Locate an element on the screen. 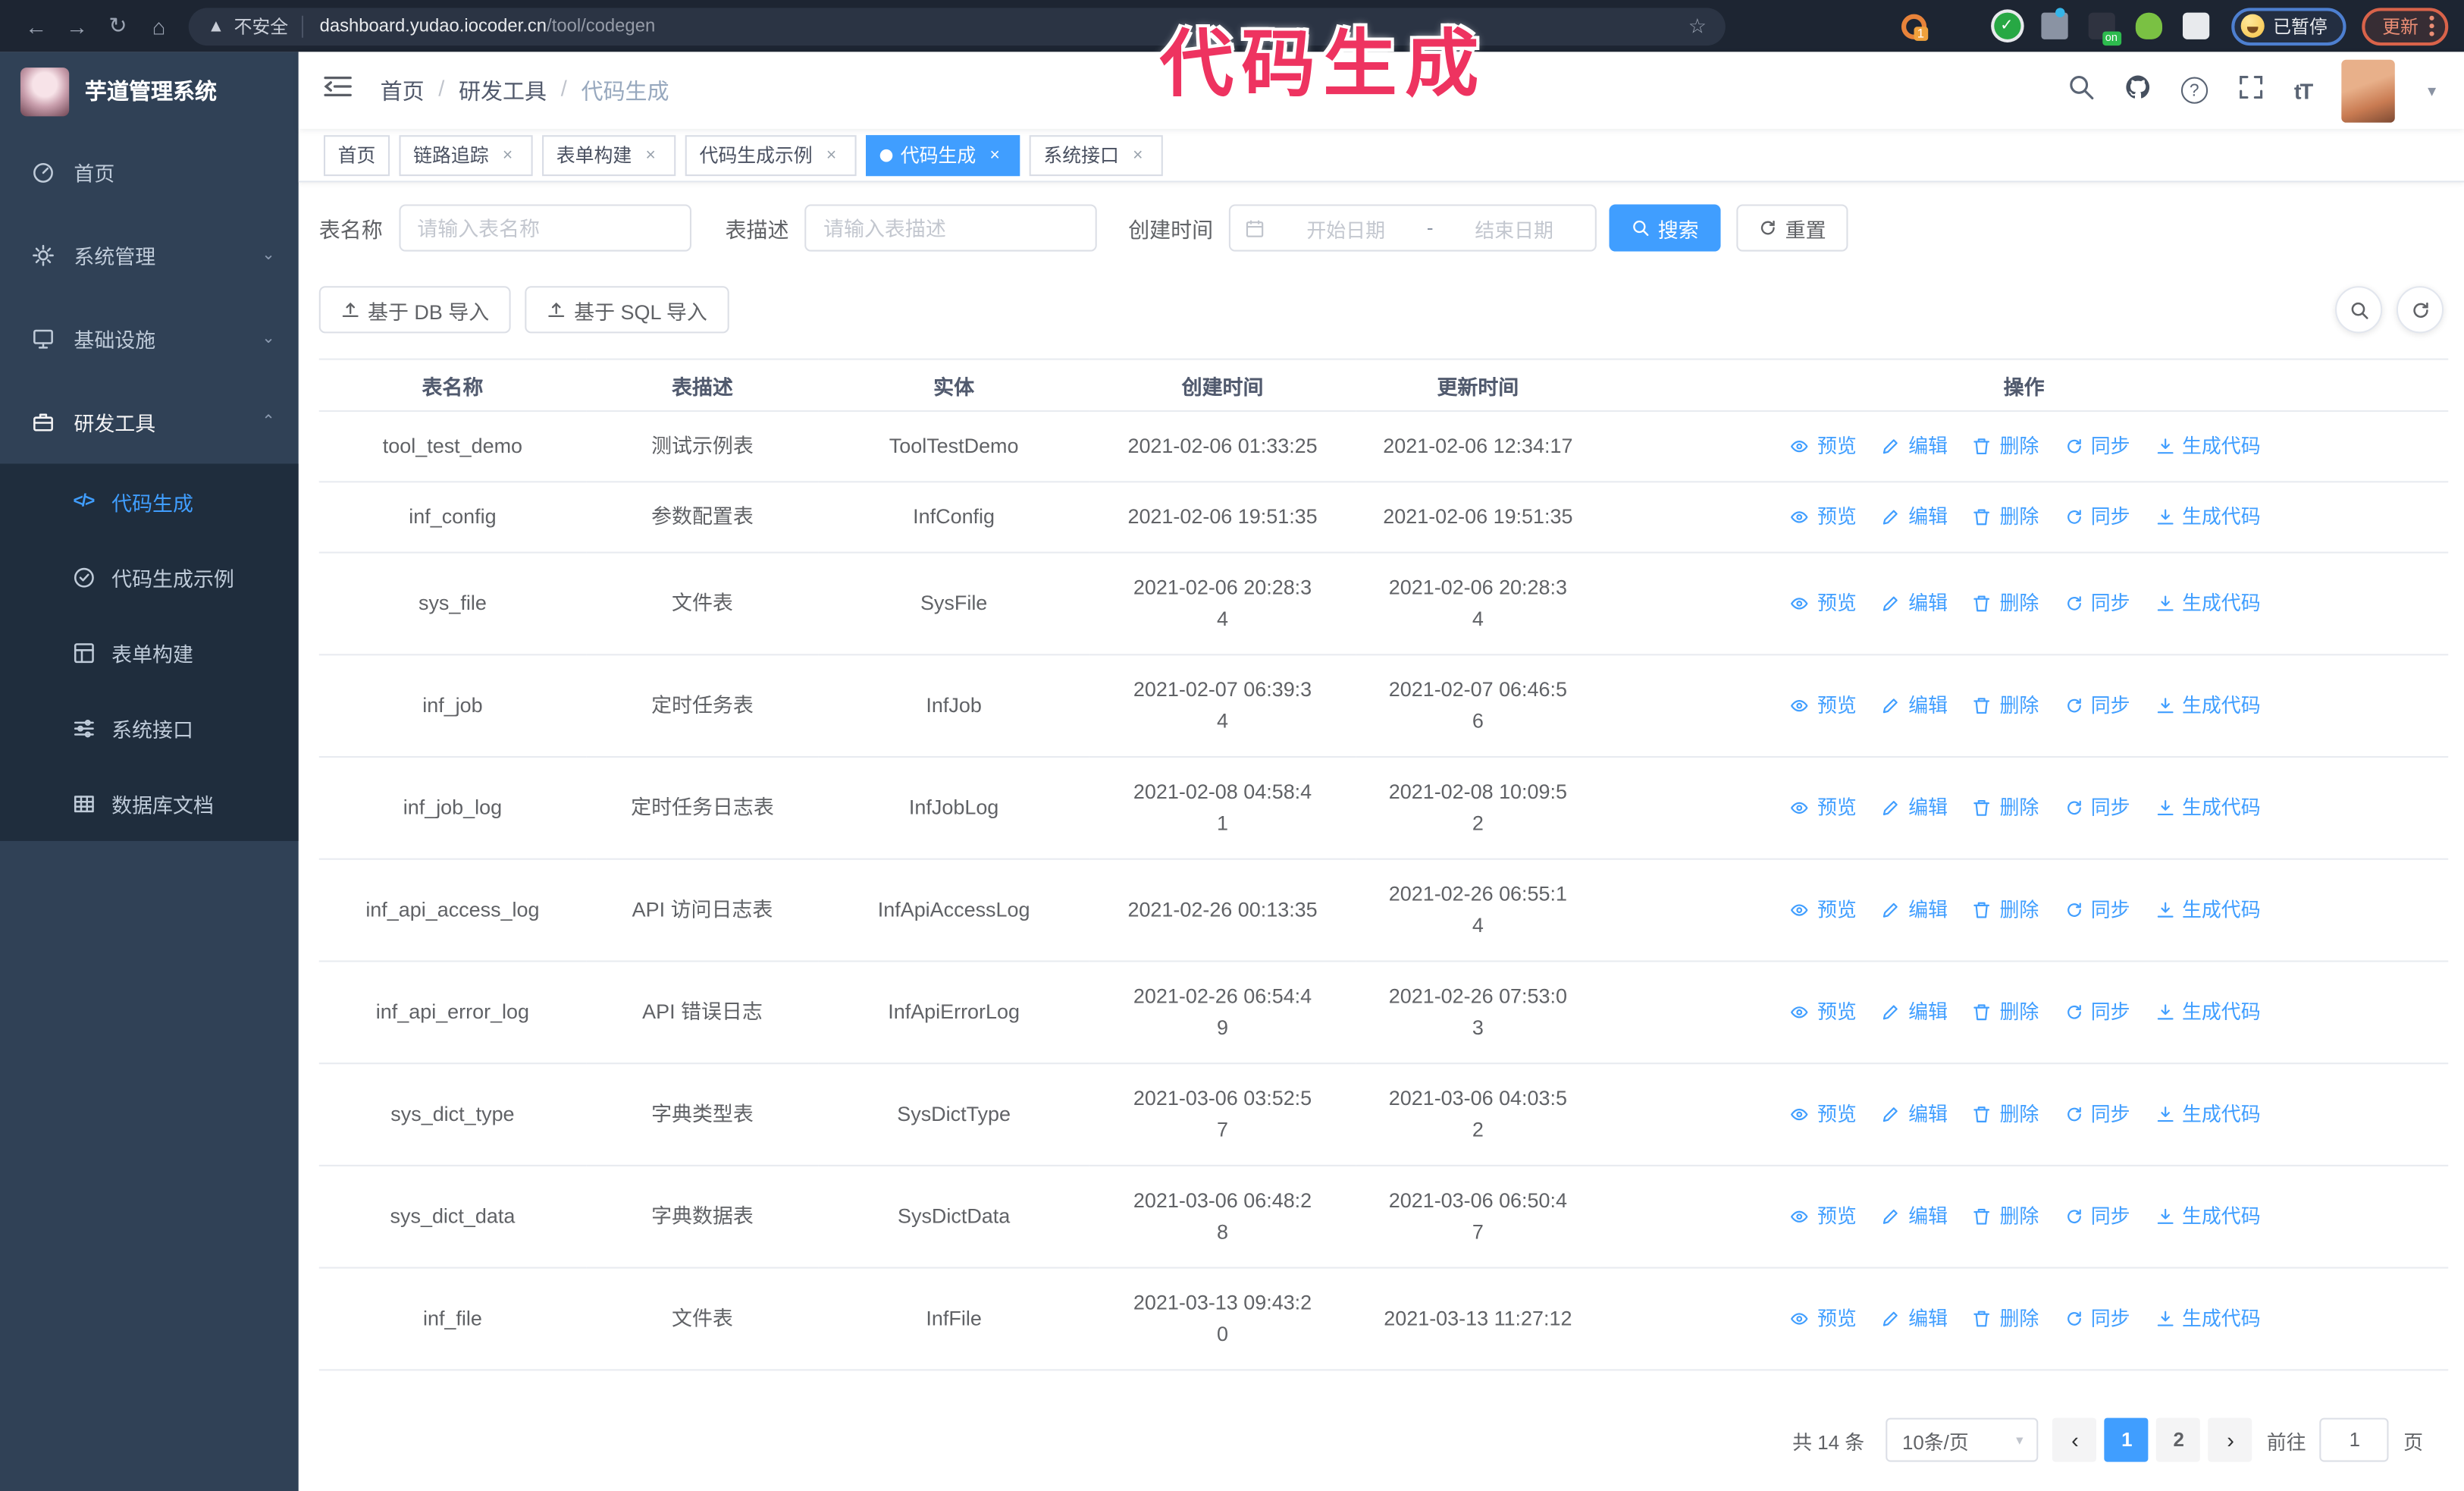 The image size is (2464, 1491). menu-kebab-icon is located at coordinates (2431, 25).